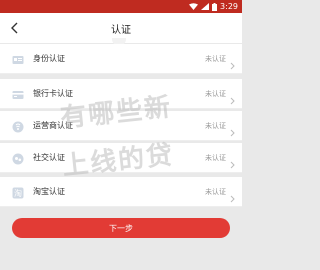 This screenshot has width=320, height=270. What do you see at coordinates (194, 6) in the screenshot?
I see `wifi-icon` at bounding box center [194, 6].